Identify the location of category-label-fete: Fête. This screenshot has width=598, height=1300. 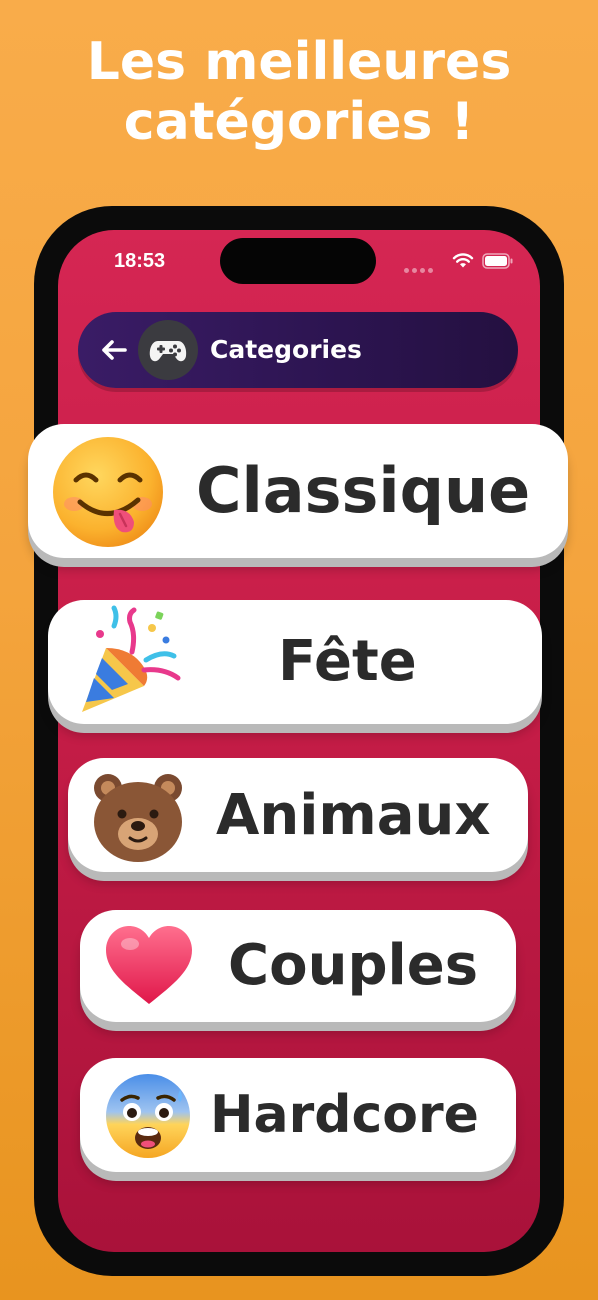
(347, 661).